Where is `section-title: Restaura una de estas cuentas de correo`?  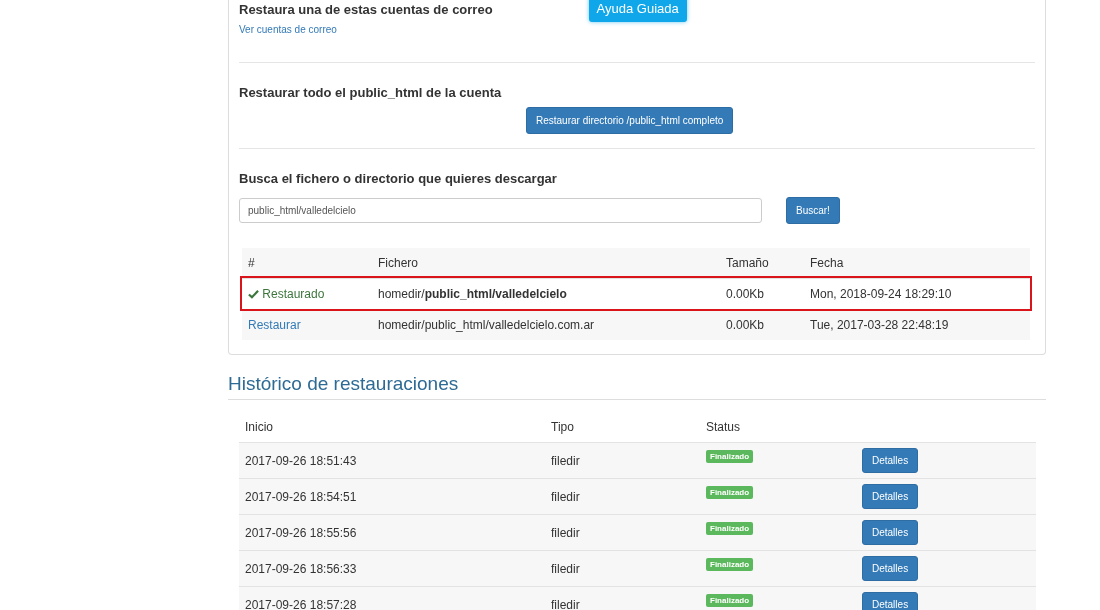 section-title: Restaura una de estas cuentas de correo is located at coordinates (366, 10).